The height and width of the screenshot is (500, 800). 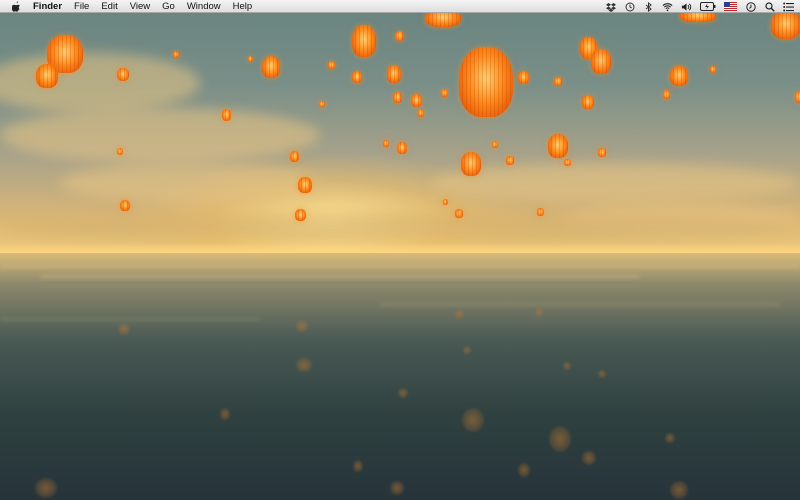 What do you see at coordinates (750, 6) in the screenshot?
I see `clock-icon` at bounding box center [750, 6].